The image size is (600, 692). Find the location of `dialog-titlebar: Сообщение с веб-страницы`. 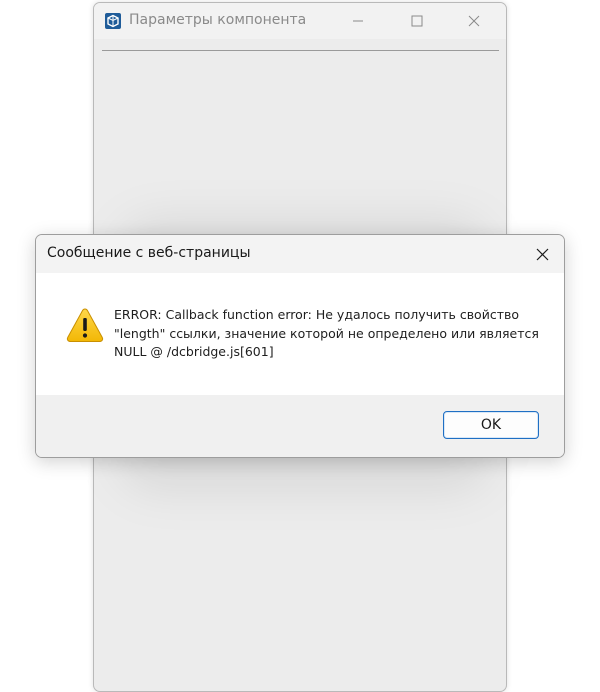

dialog-titlebar: Сообщение с веб-страницы is located at coordinates (300, 254).